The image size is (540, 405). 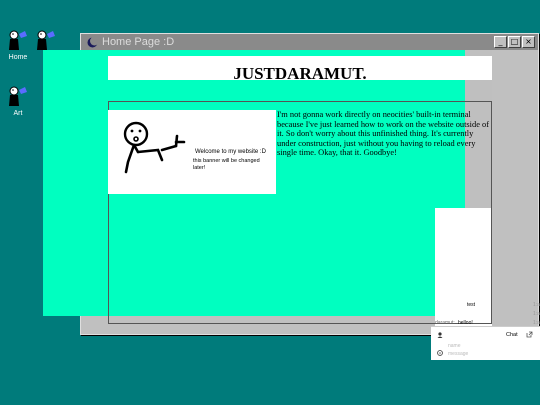 I want to click on welcome-text: Welcome to my website :D, so click(x=230, y=152).